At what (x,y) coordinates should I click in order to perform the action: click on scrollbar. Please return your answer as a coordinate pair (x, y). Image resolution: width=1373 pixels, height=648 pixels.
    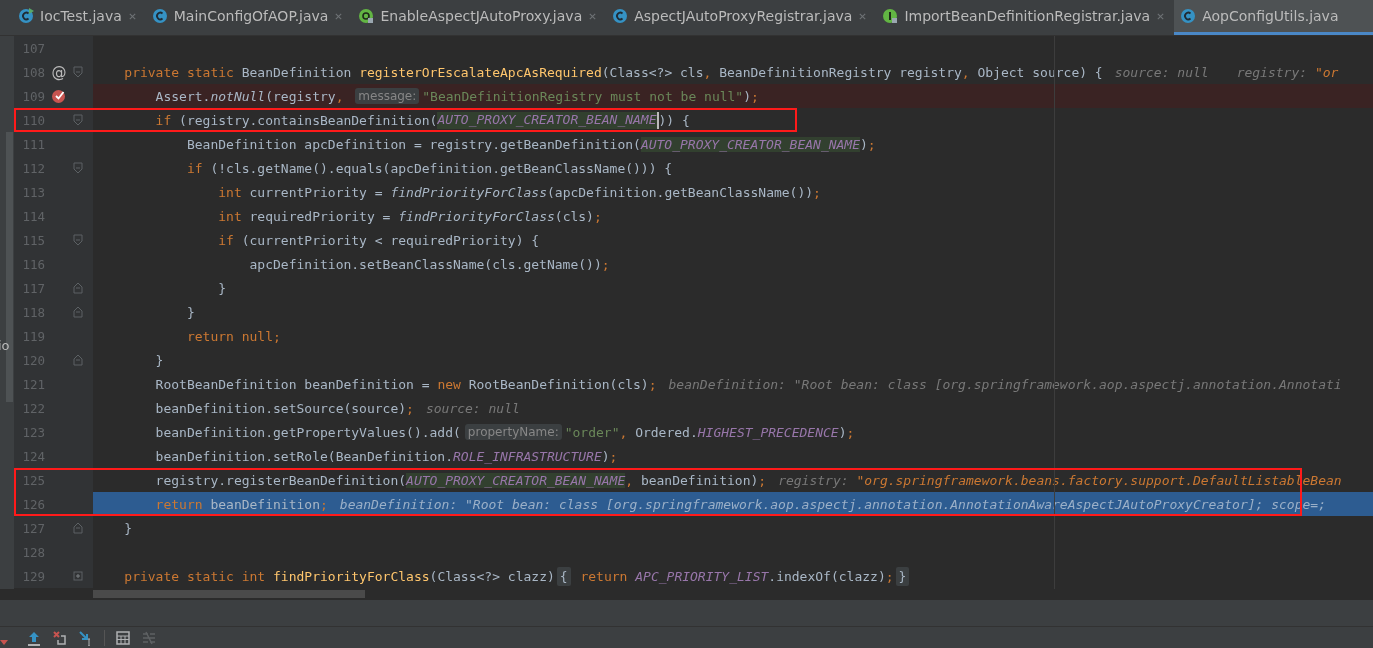
    Looking at the image, I should click on (229, 594).